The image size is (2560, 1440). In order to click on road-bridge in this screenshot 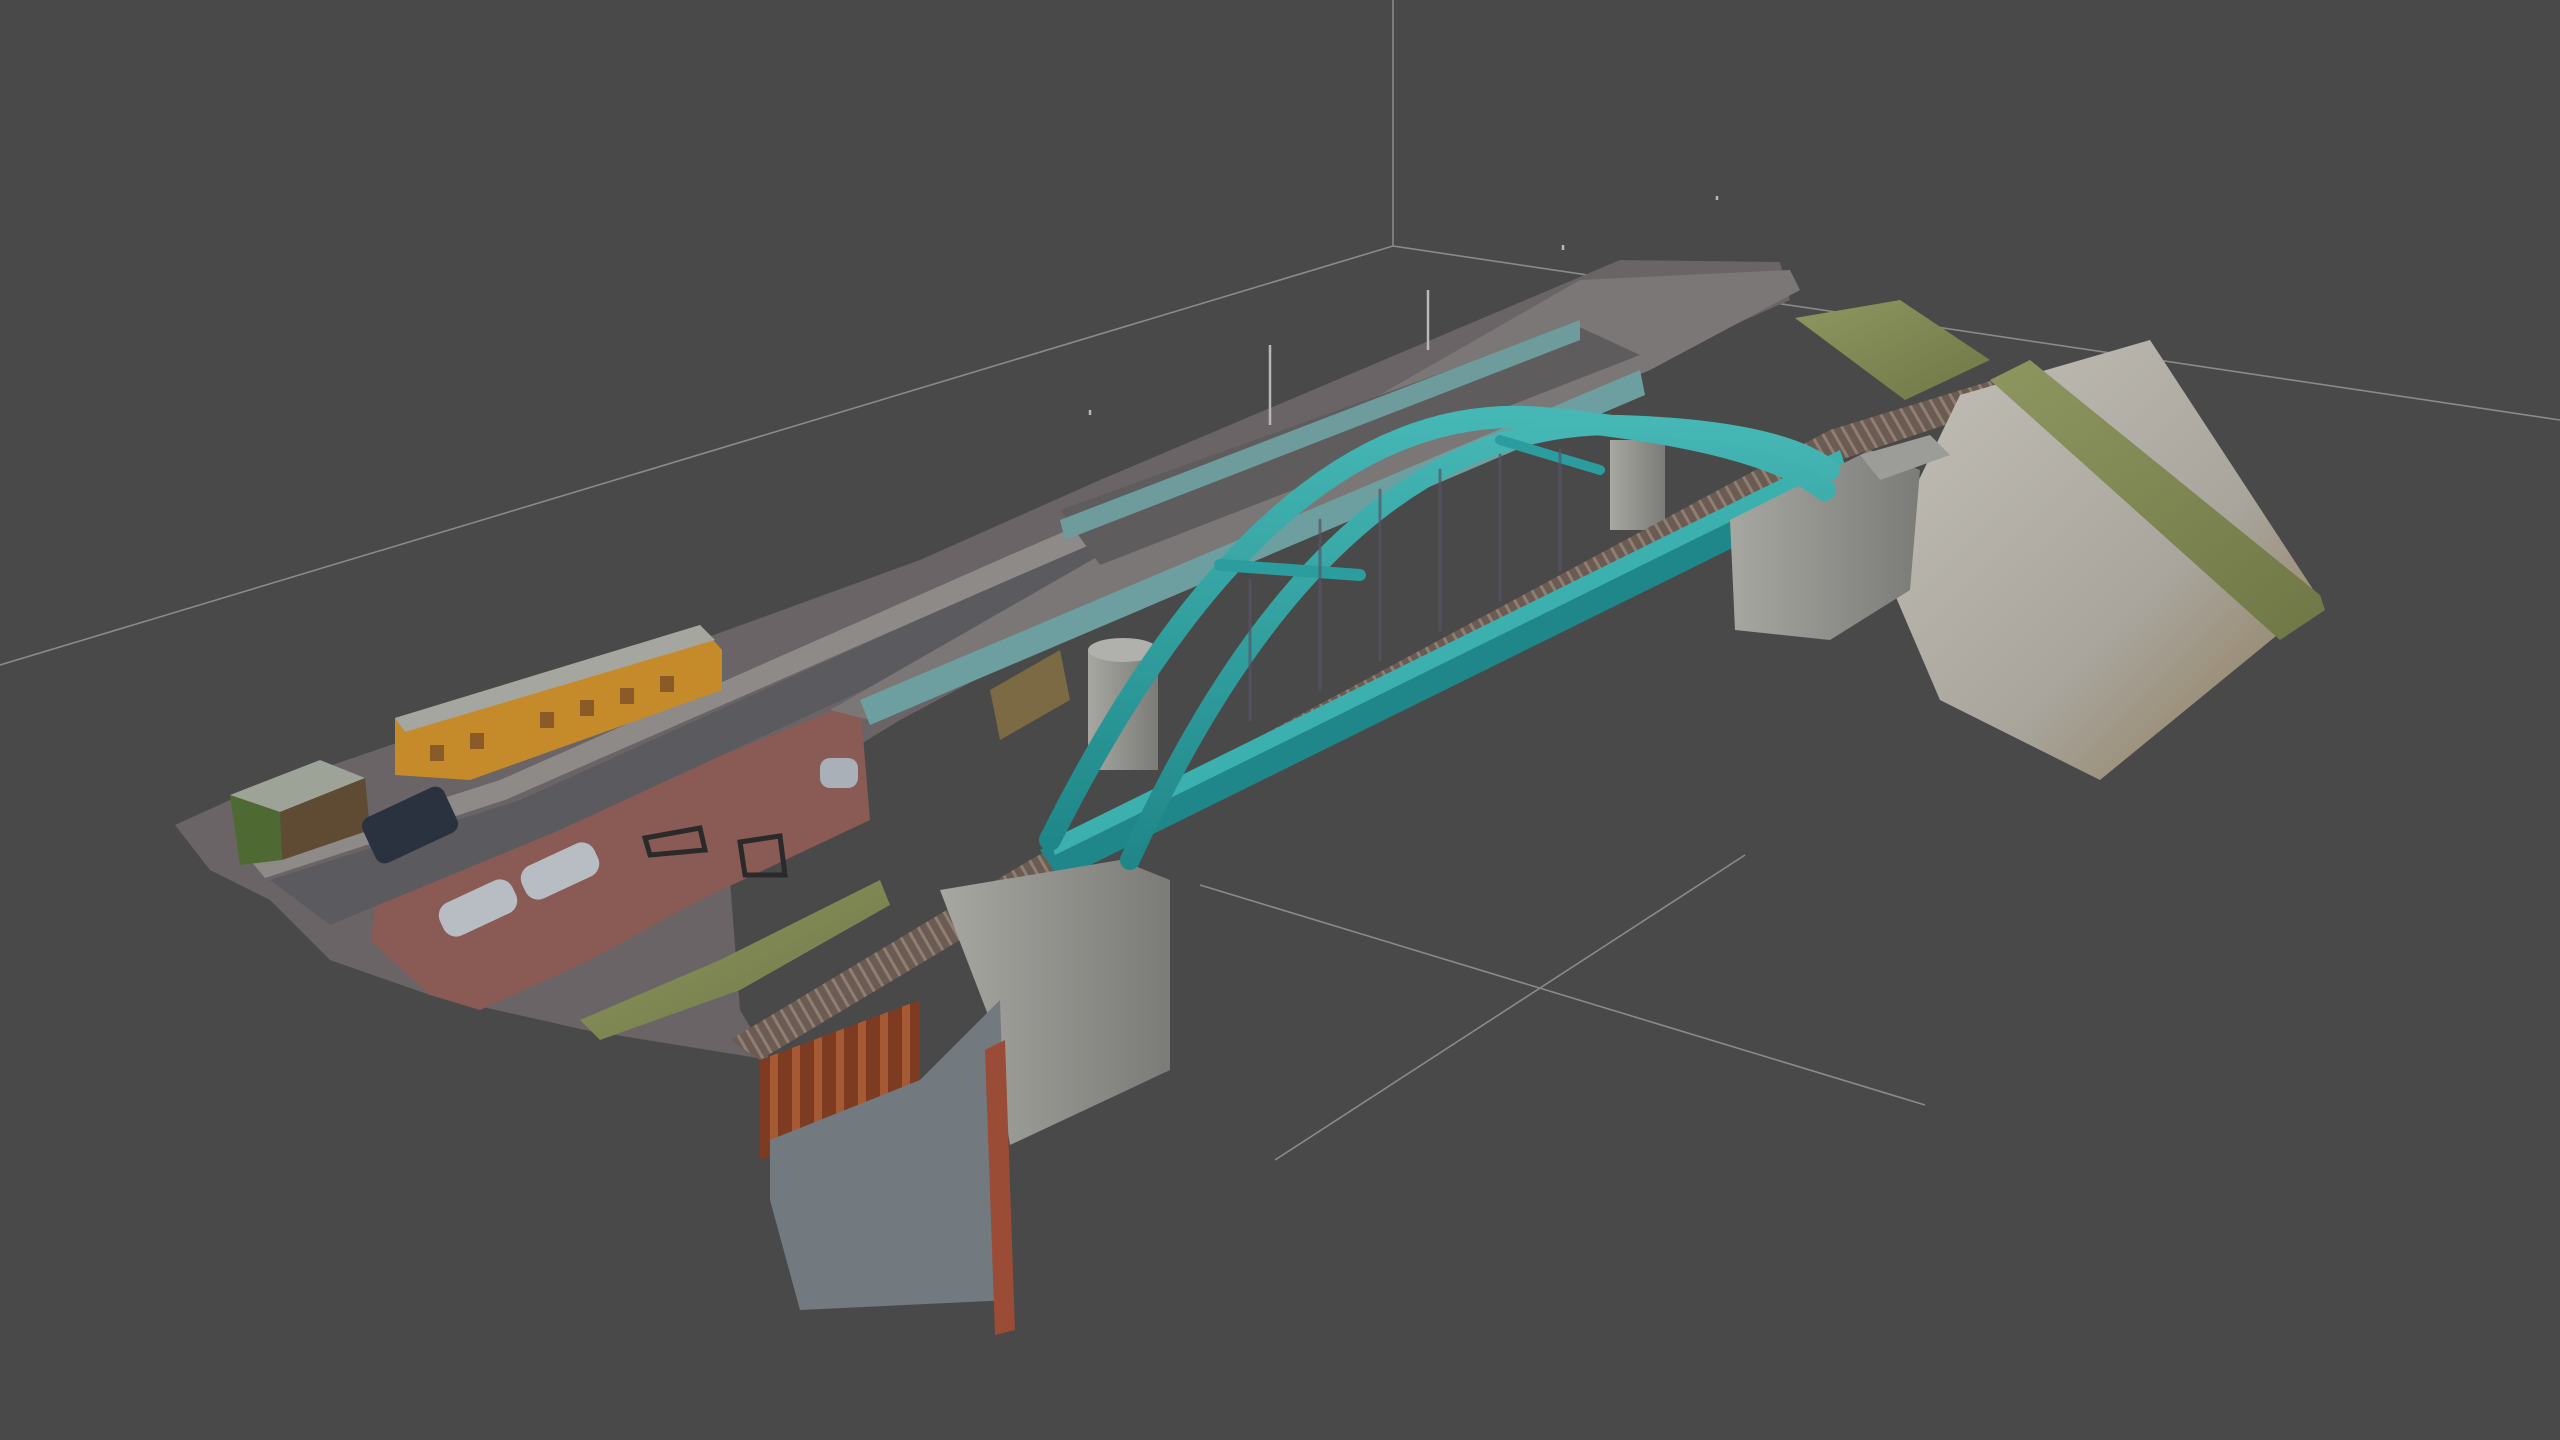, I will do `click(1315, 520)`.